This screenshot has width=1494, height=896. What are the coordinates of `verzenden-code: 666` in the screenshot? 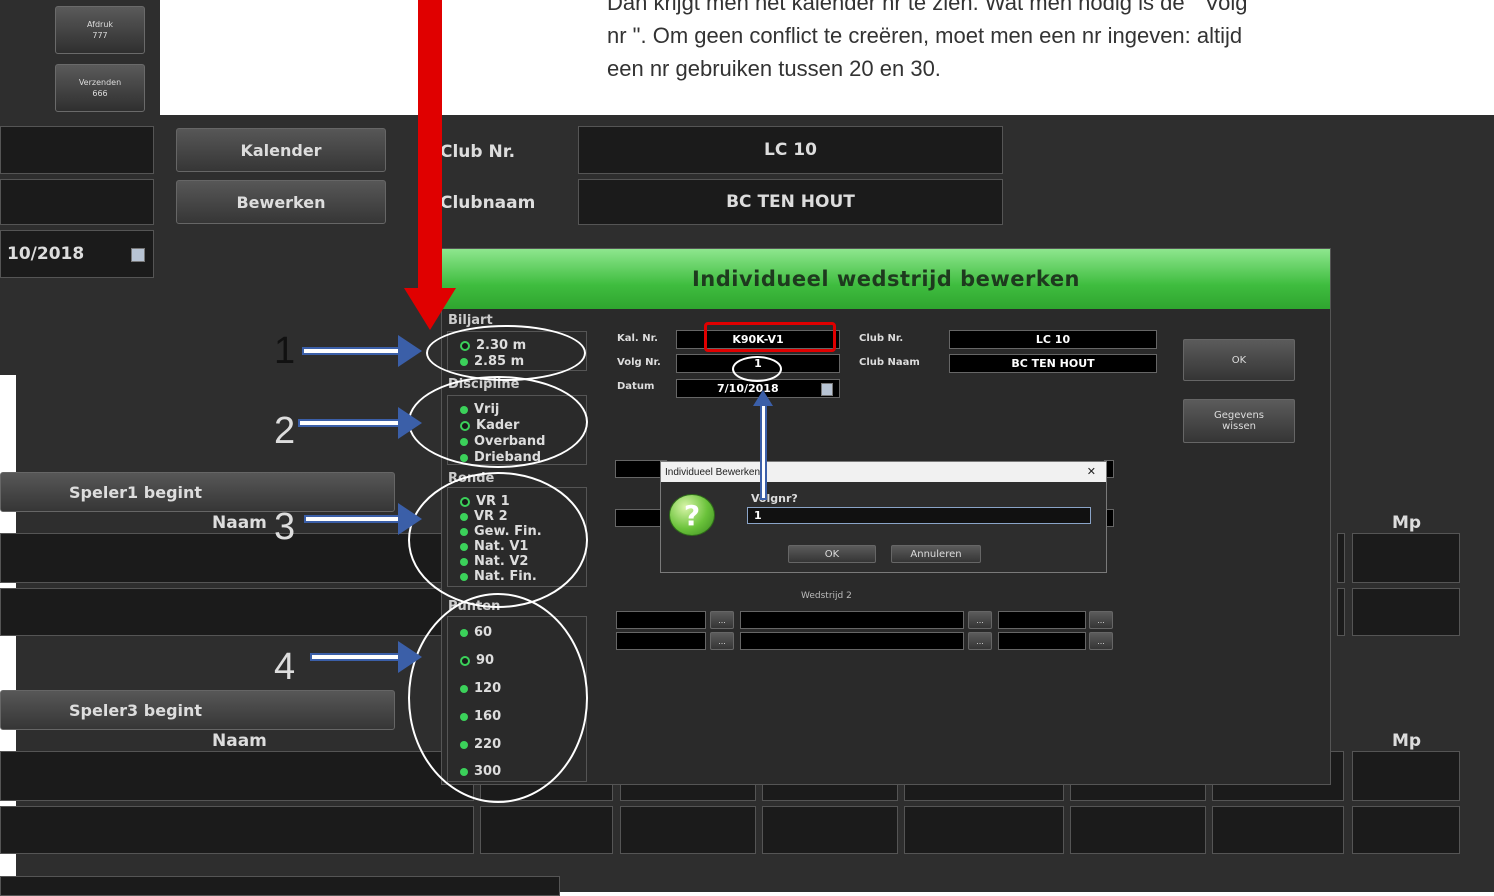 It's located at (100, 93).